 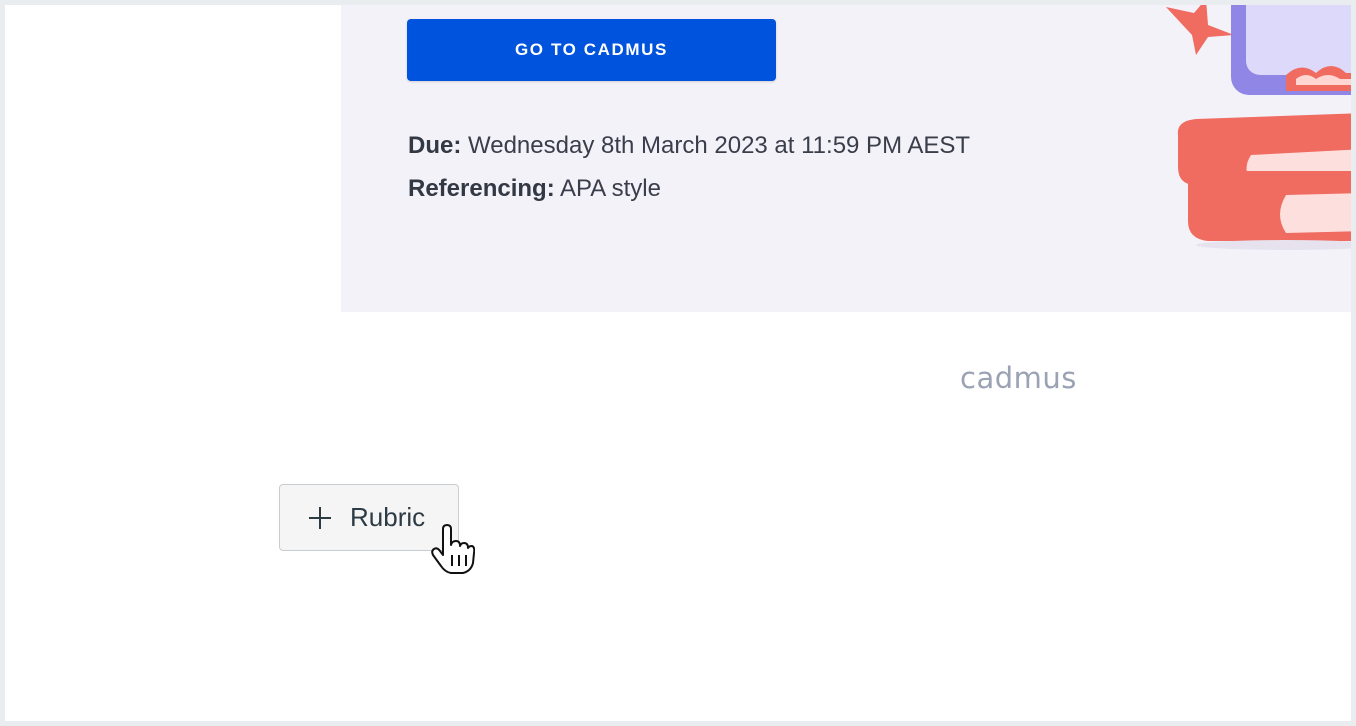 I want to click on hand-pointer-cursor-icon, so click(x=453, y=549).